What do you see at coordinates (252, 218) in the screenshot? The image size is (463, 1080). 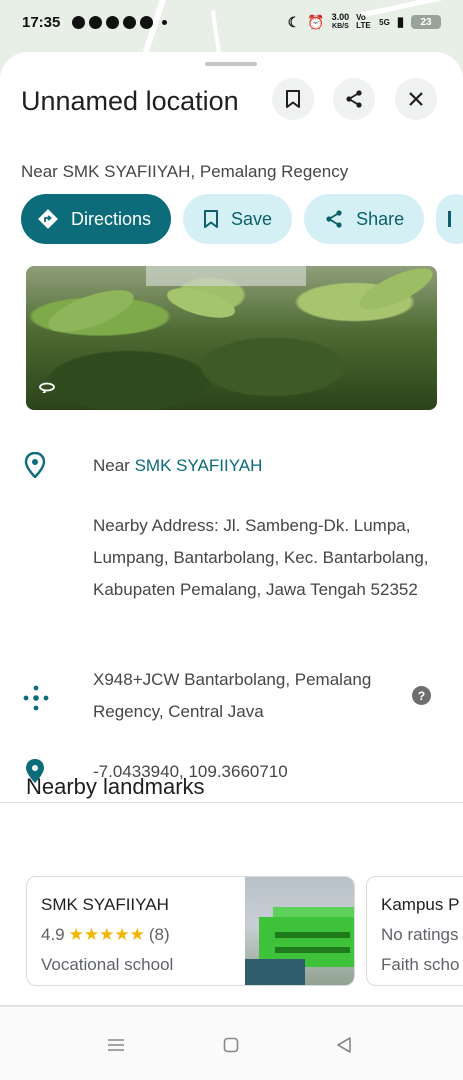 I see `save-label: Save` at bounding box center [252, 218].